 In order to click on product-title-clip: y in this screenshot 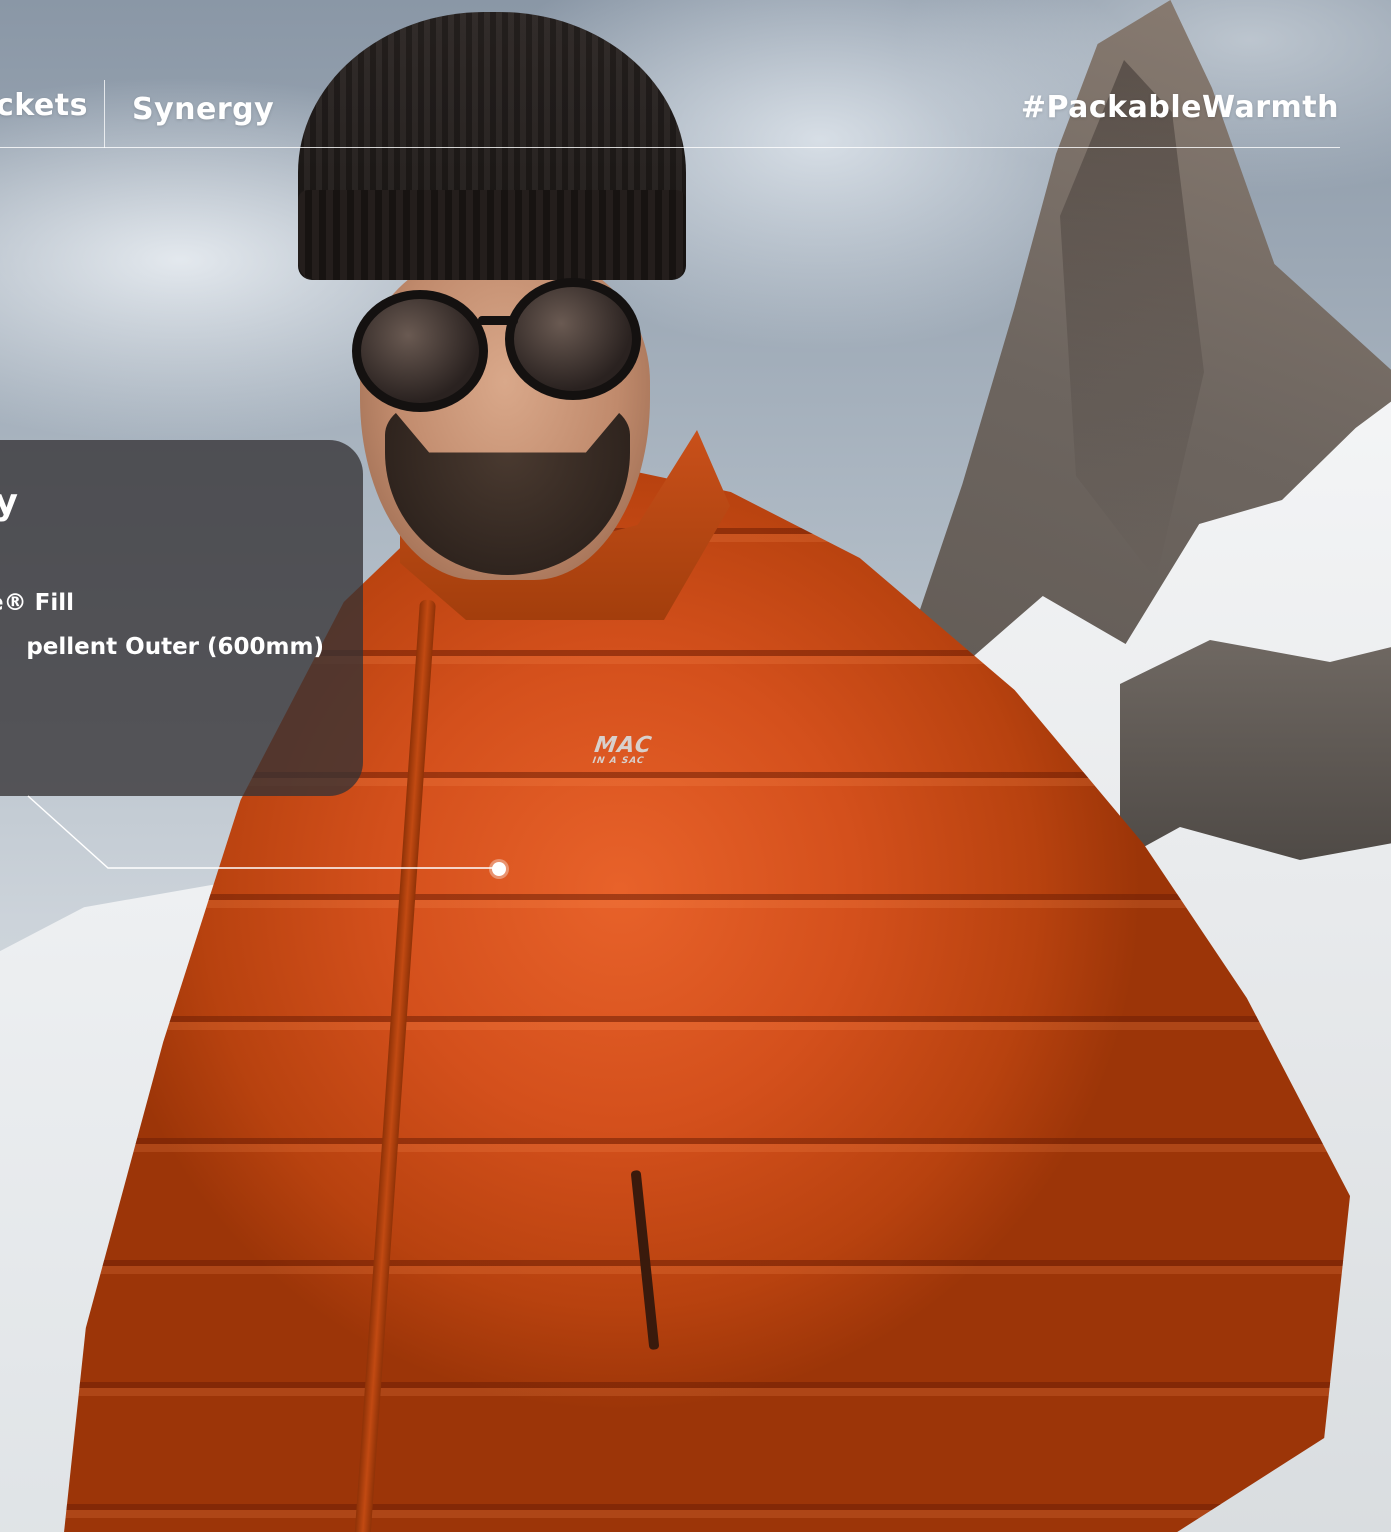, I will do `click(20, 500)`.